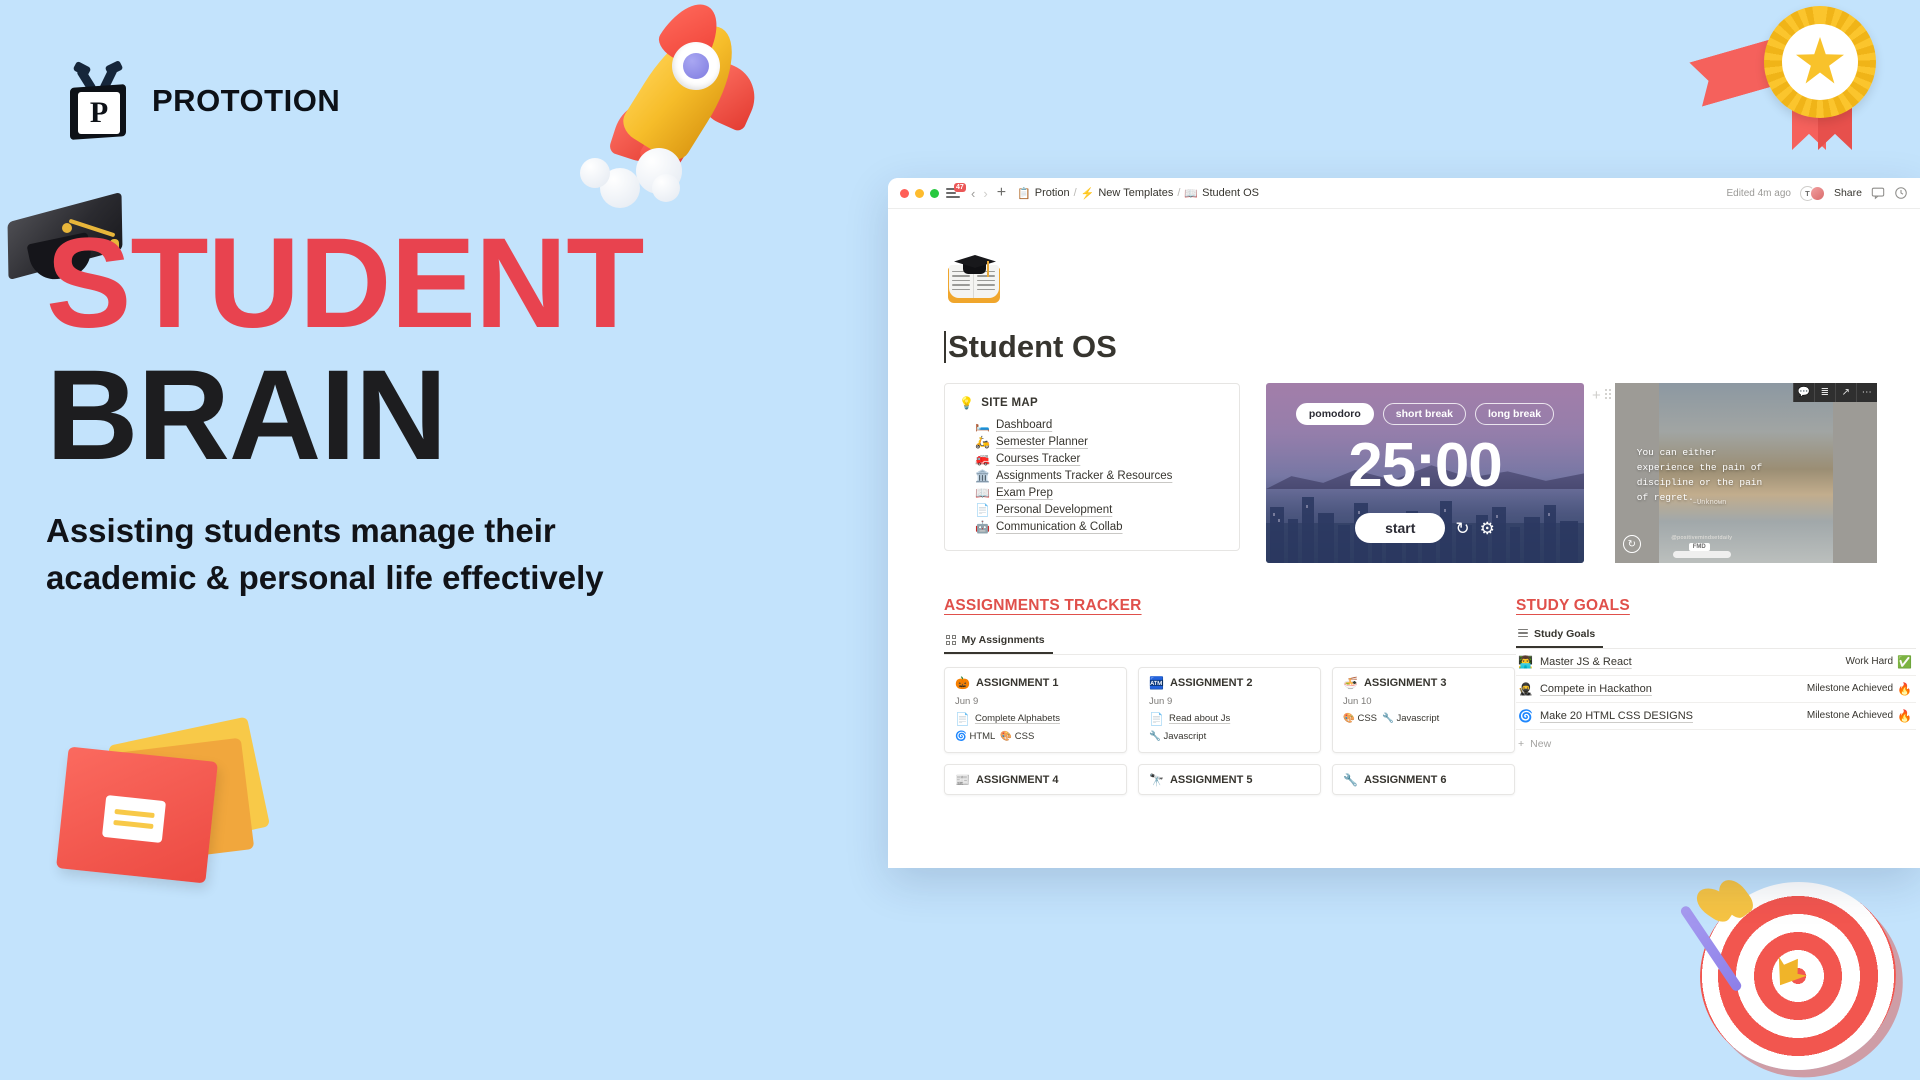 The image size is (1920, 1080). I want to click on edited-timestamp: Edited 4m ago, so click(1758, 193).